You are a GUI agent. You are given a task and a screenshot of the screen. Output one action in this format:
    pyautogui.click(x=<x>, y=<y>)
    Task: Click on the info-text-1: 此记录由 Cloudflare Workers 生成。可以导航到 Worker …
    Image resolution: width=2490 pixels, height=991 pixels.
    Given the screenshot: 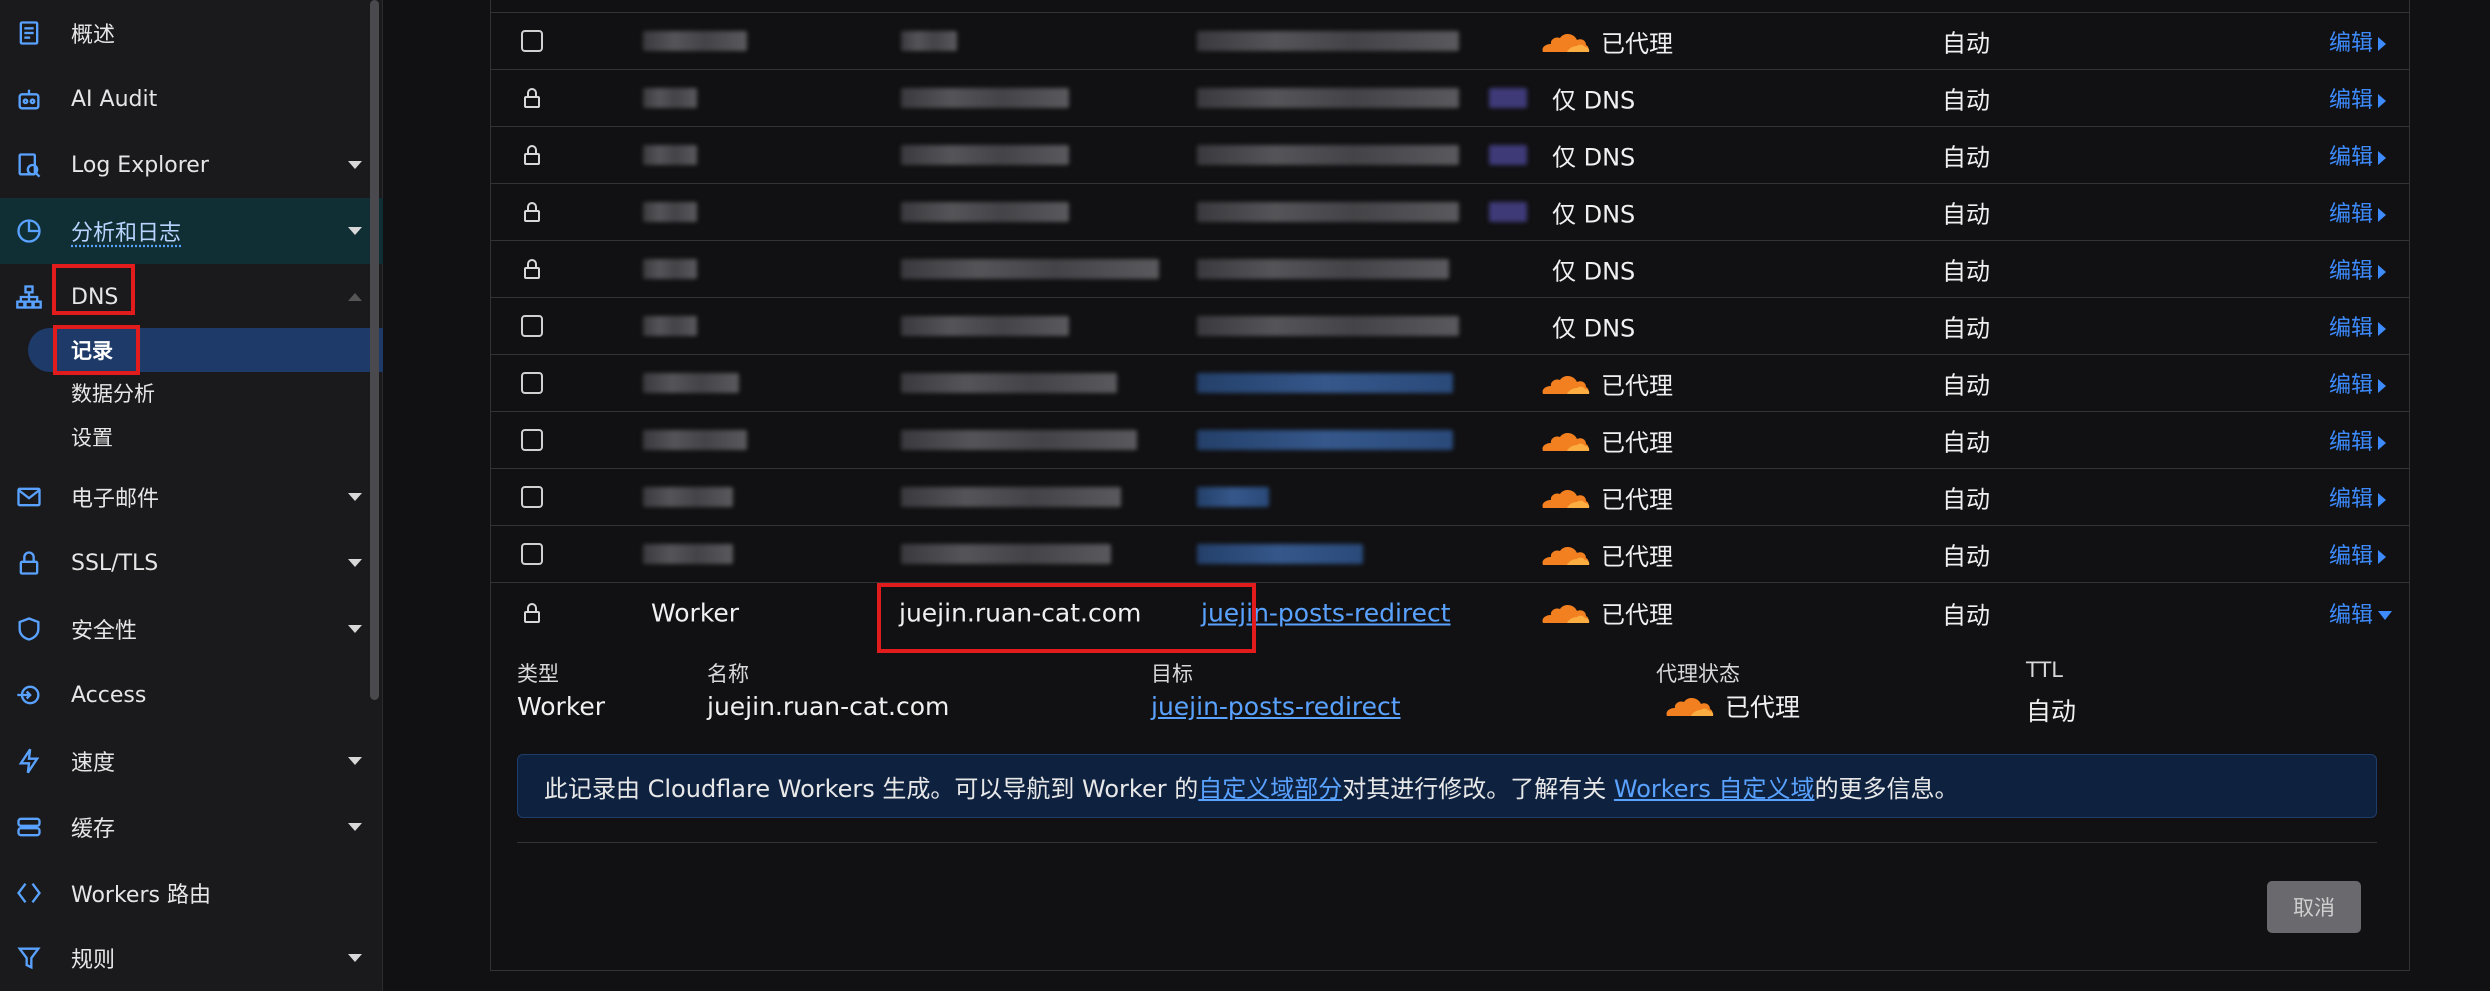 What is the action you would take?
    pyautogui.click(x=871, y=788)
    